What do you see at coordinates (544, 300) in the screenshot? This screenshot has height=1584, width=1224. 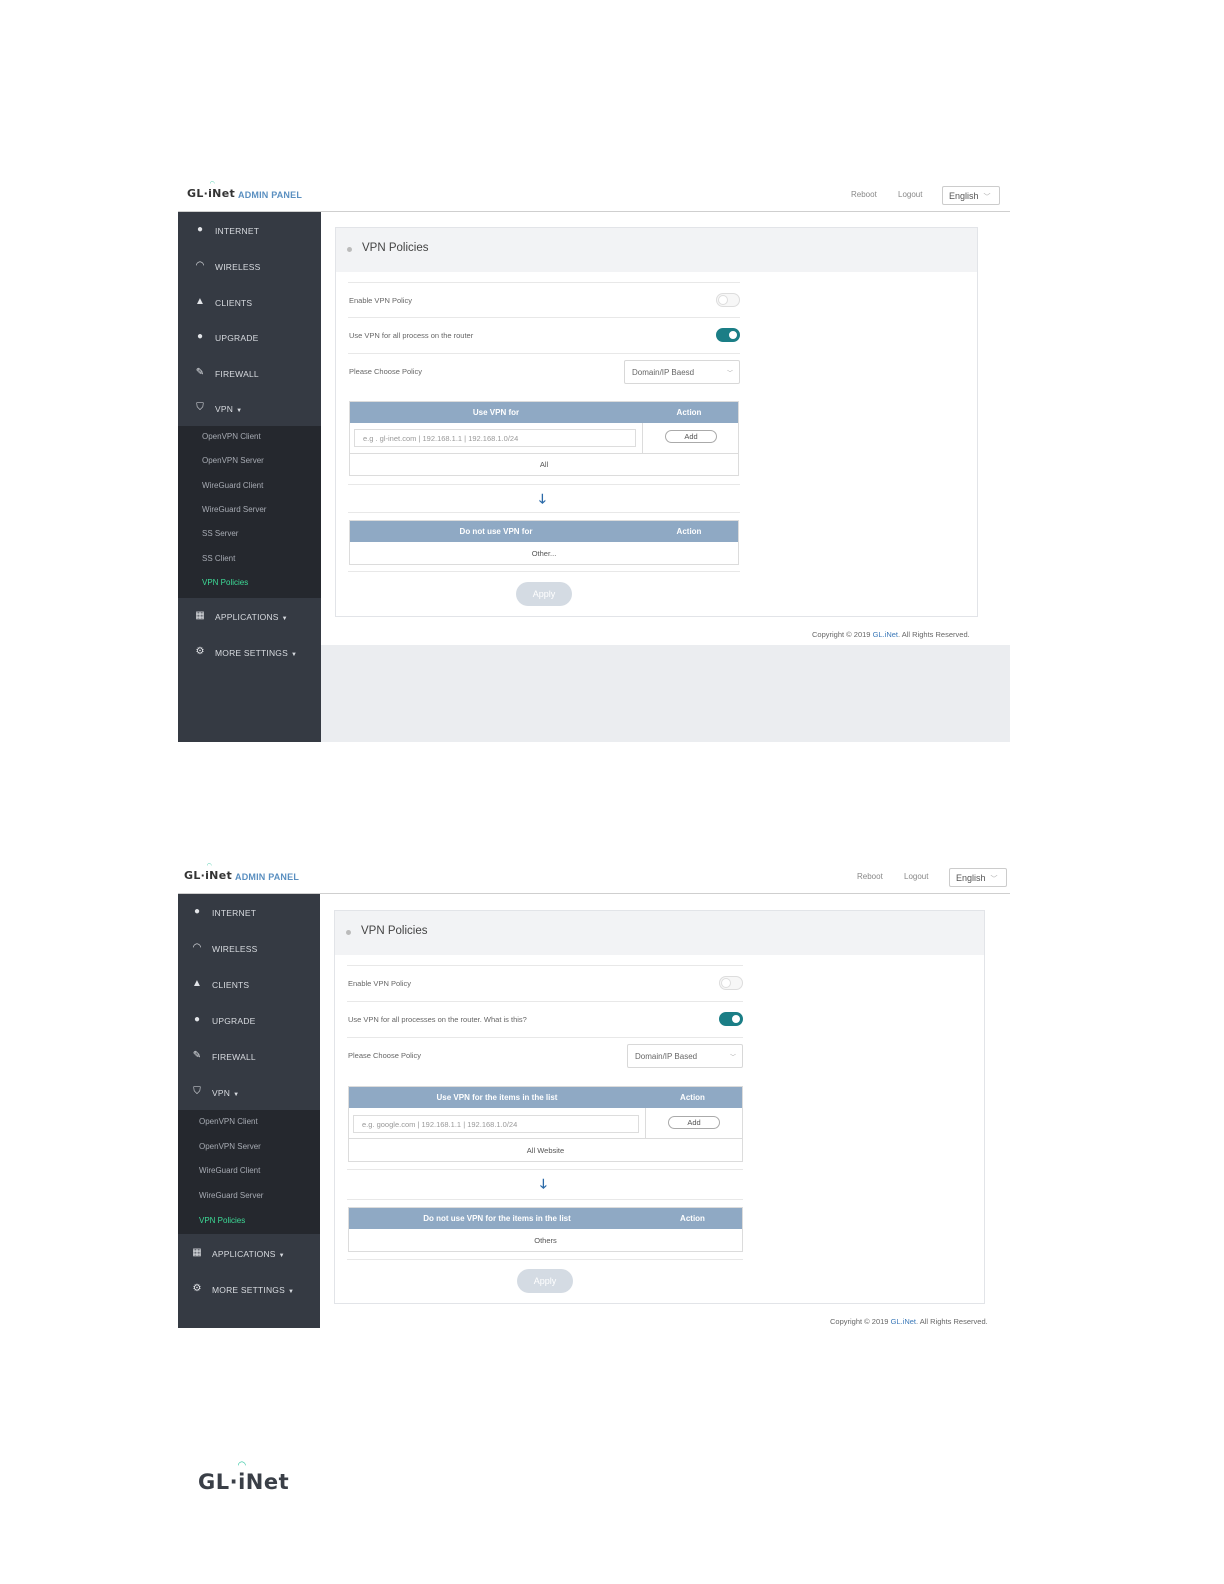 I see `enable-vpn-policy-row: Enable VPN Policy` at bounding box center [544, 300].